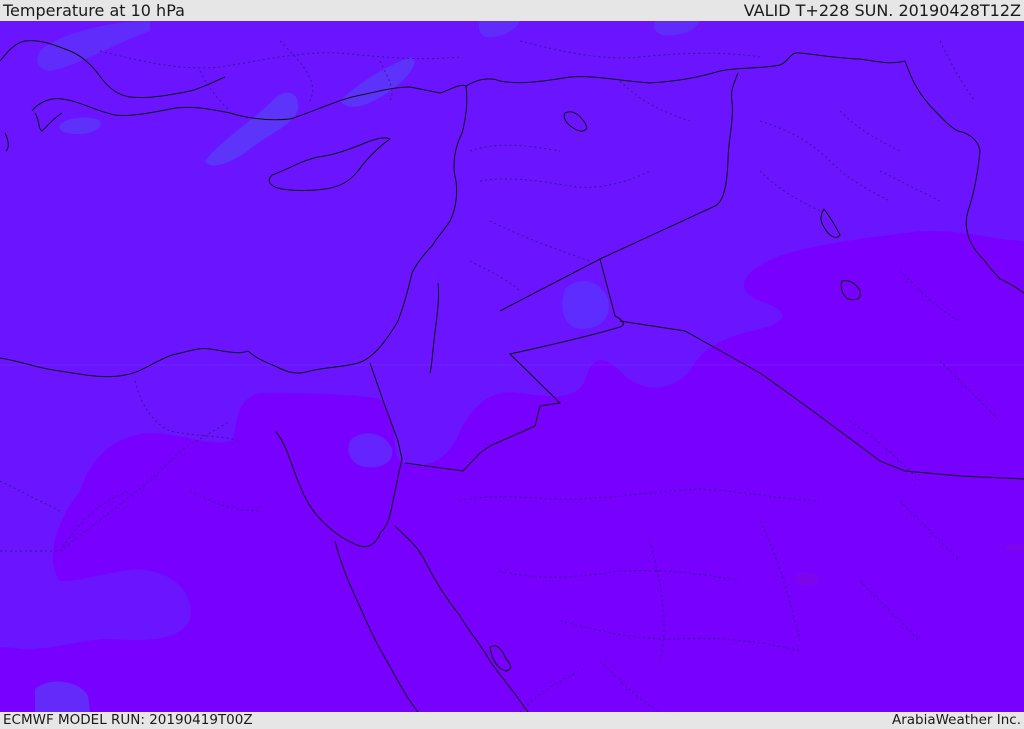 Image resolution: width=1024 pixels, height=729 pixels. Describe the element at coordinates (94, 10) in the screenshot. I see `map-title: Temperature at 10 hPa` at that location.